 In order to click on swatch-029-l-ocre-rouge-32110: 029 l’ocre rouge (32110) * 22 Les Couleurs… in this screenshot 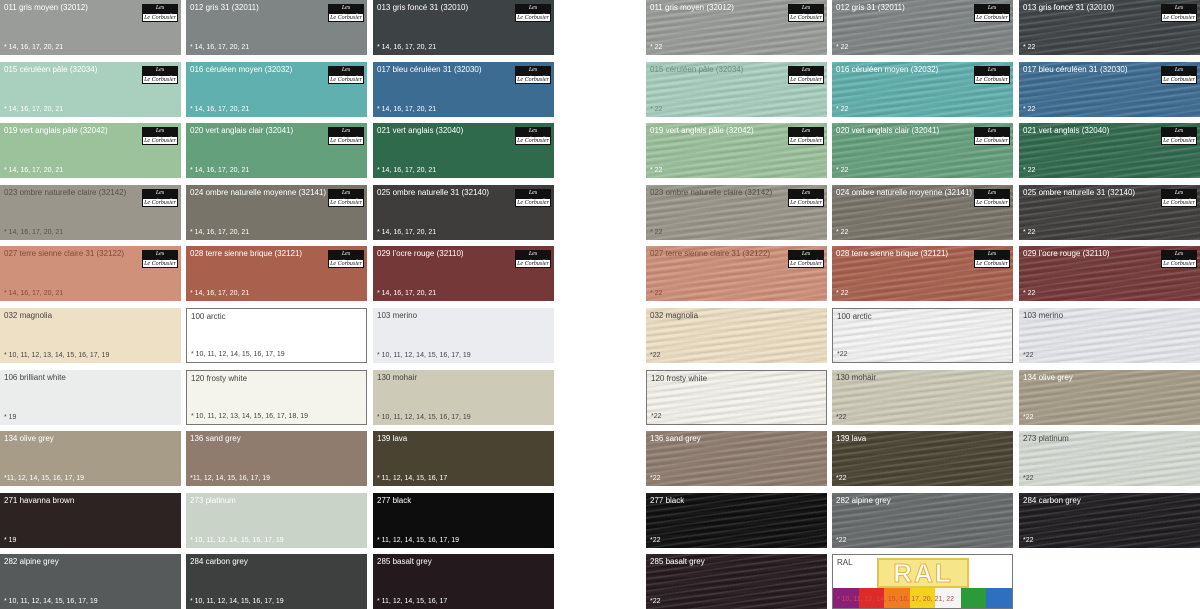, I will do `click(1109, 273)`.